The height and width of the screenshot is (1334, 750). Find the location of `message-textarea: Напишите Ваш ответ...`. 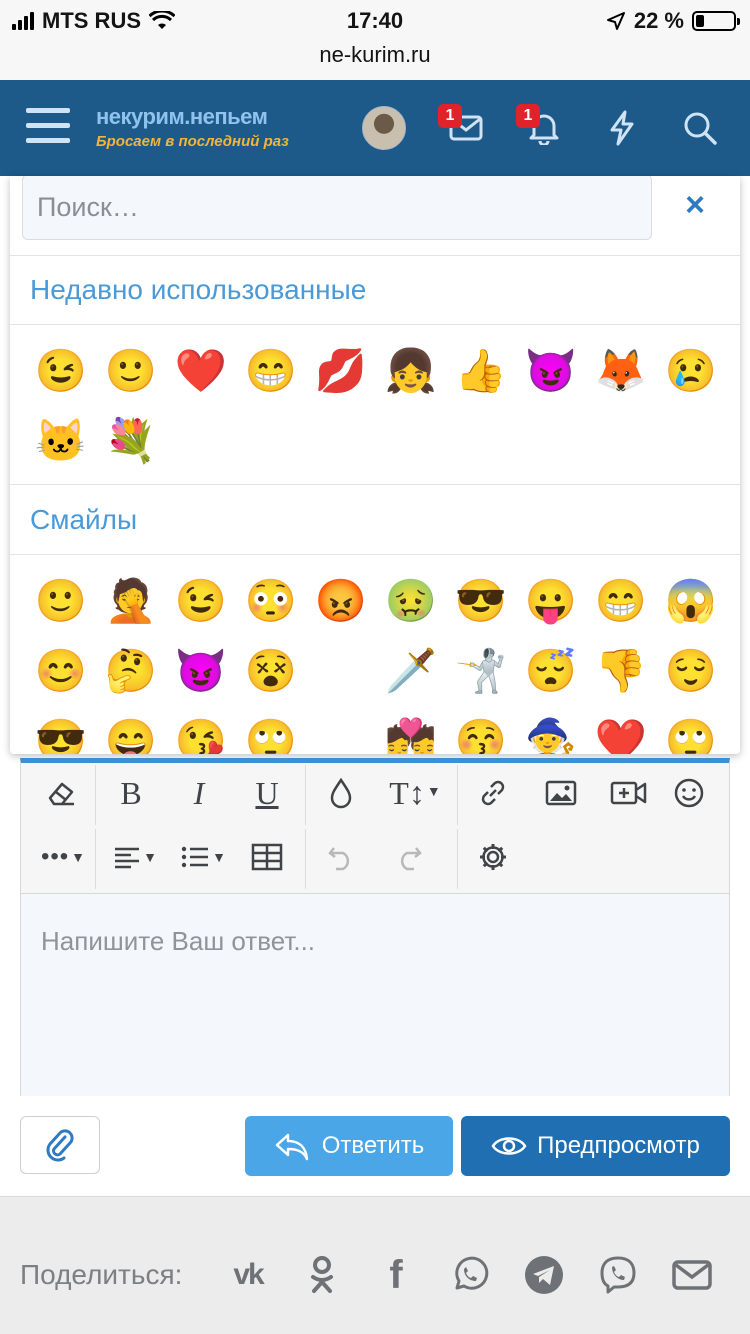

message-textarea: Напишите Ваш ответ... is located at coordinates (375, 994).